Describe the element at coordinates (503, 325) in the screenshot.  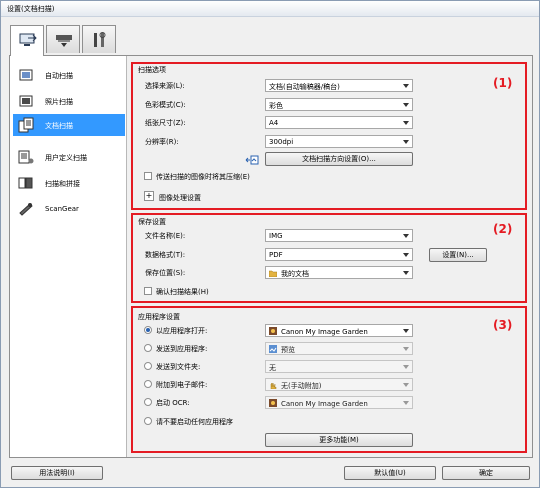
I see `callout-3: (3)` at that location.